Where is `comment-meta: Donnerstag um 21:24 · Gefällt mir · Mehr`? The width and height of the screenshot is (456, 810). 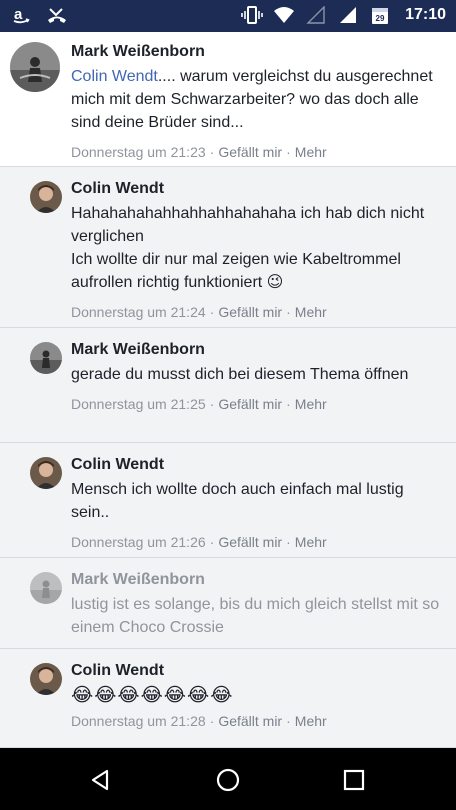 comment-meta: Donnerstag um 21:24 · Gefällt mir · Mehr is located at coordinates (199, 312).